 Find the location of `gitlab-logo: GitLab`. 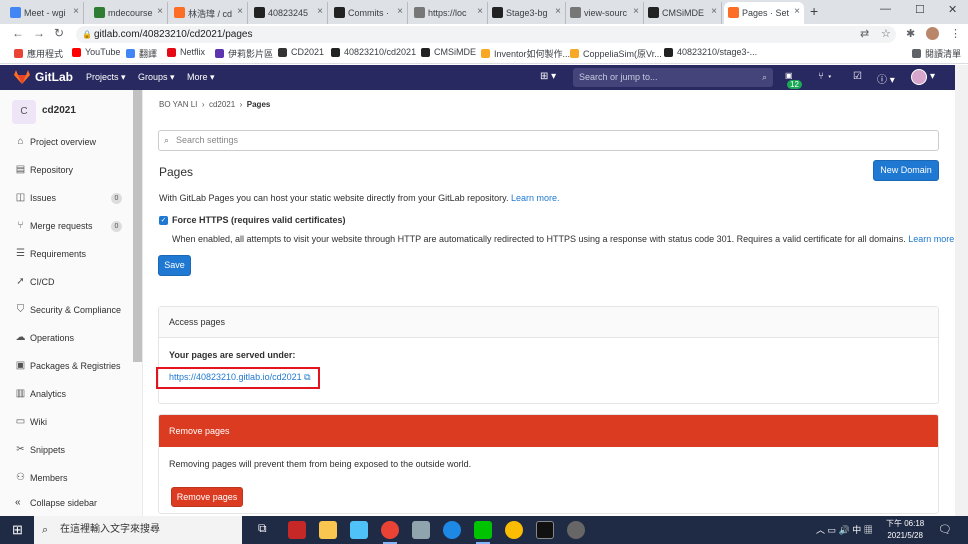

gitlab-logo: GitLab is located at coordinates (43, 77).